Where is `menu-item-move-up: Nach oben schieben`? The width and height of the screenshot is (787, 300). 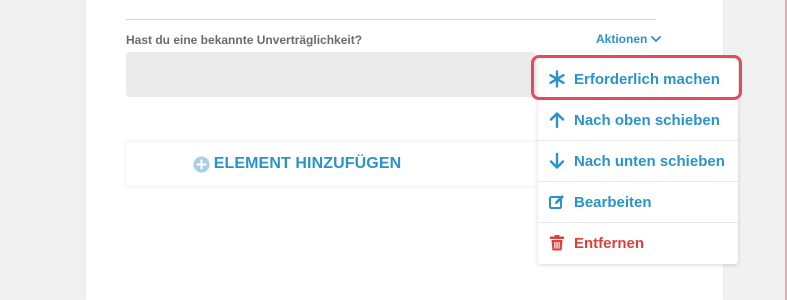
menu-item-move-up: Nach oben schieben is located at coordinates (638, 120).